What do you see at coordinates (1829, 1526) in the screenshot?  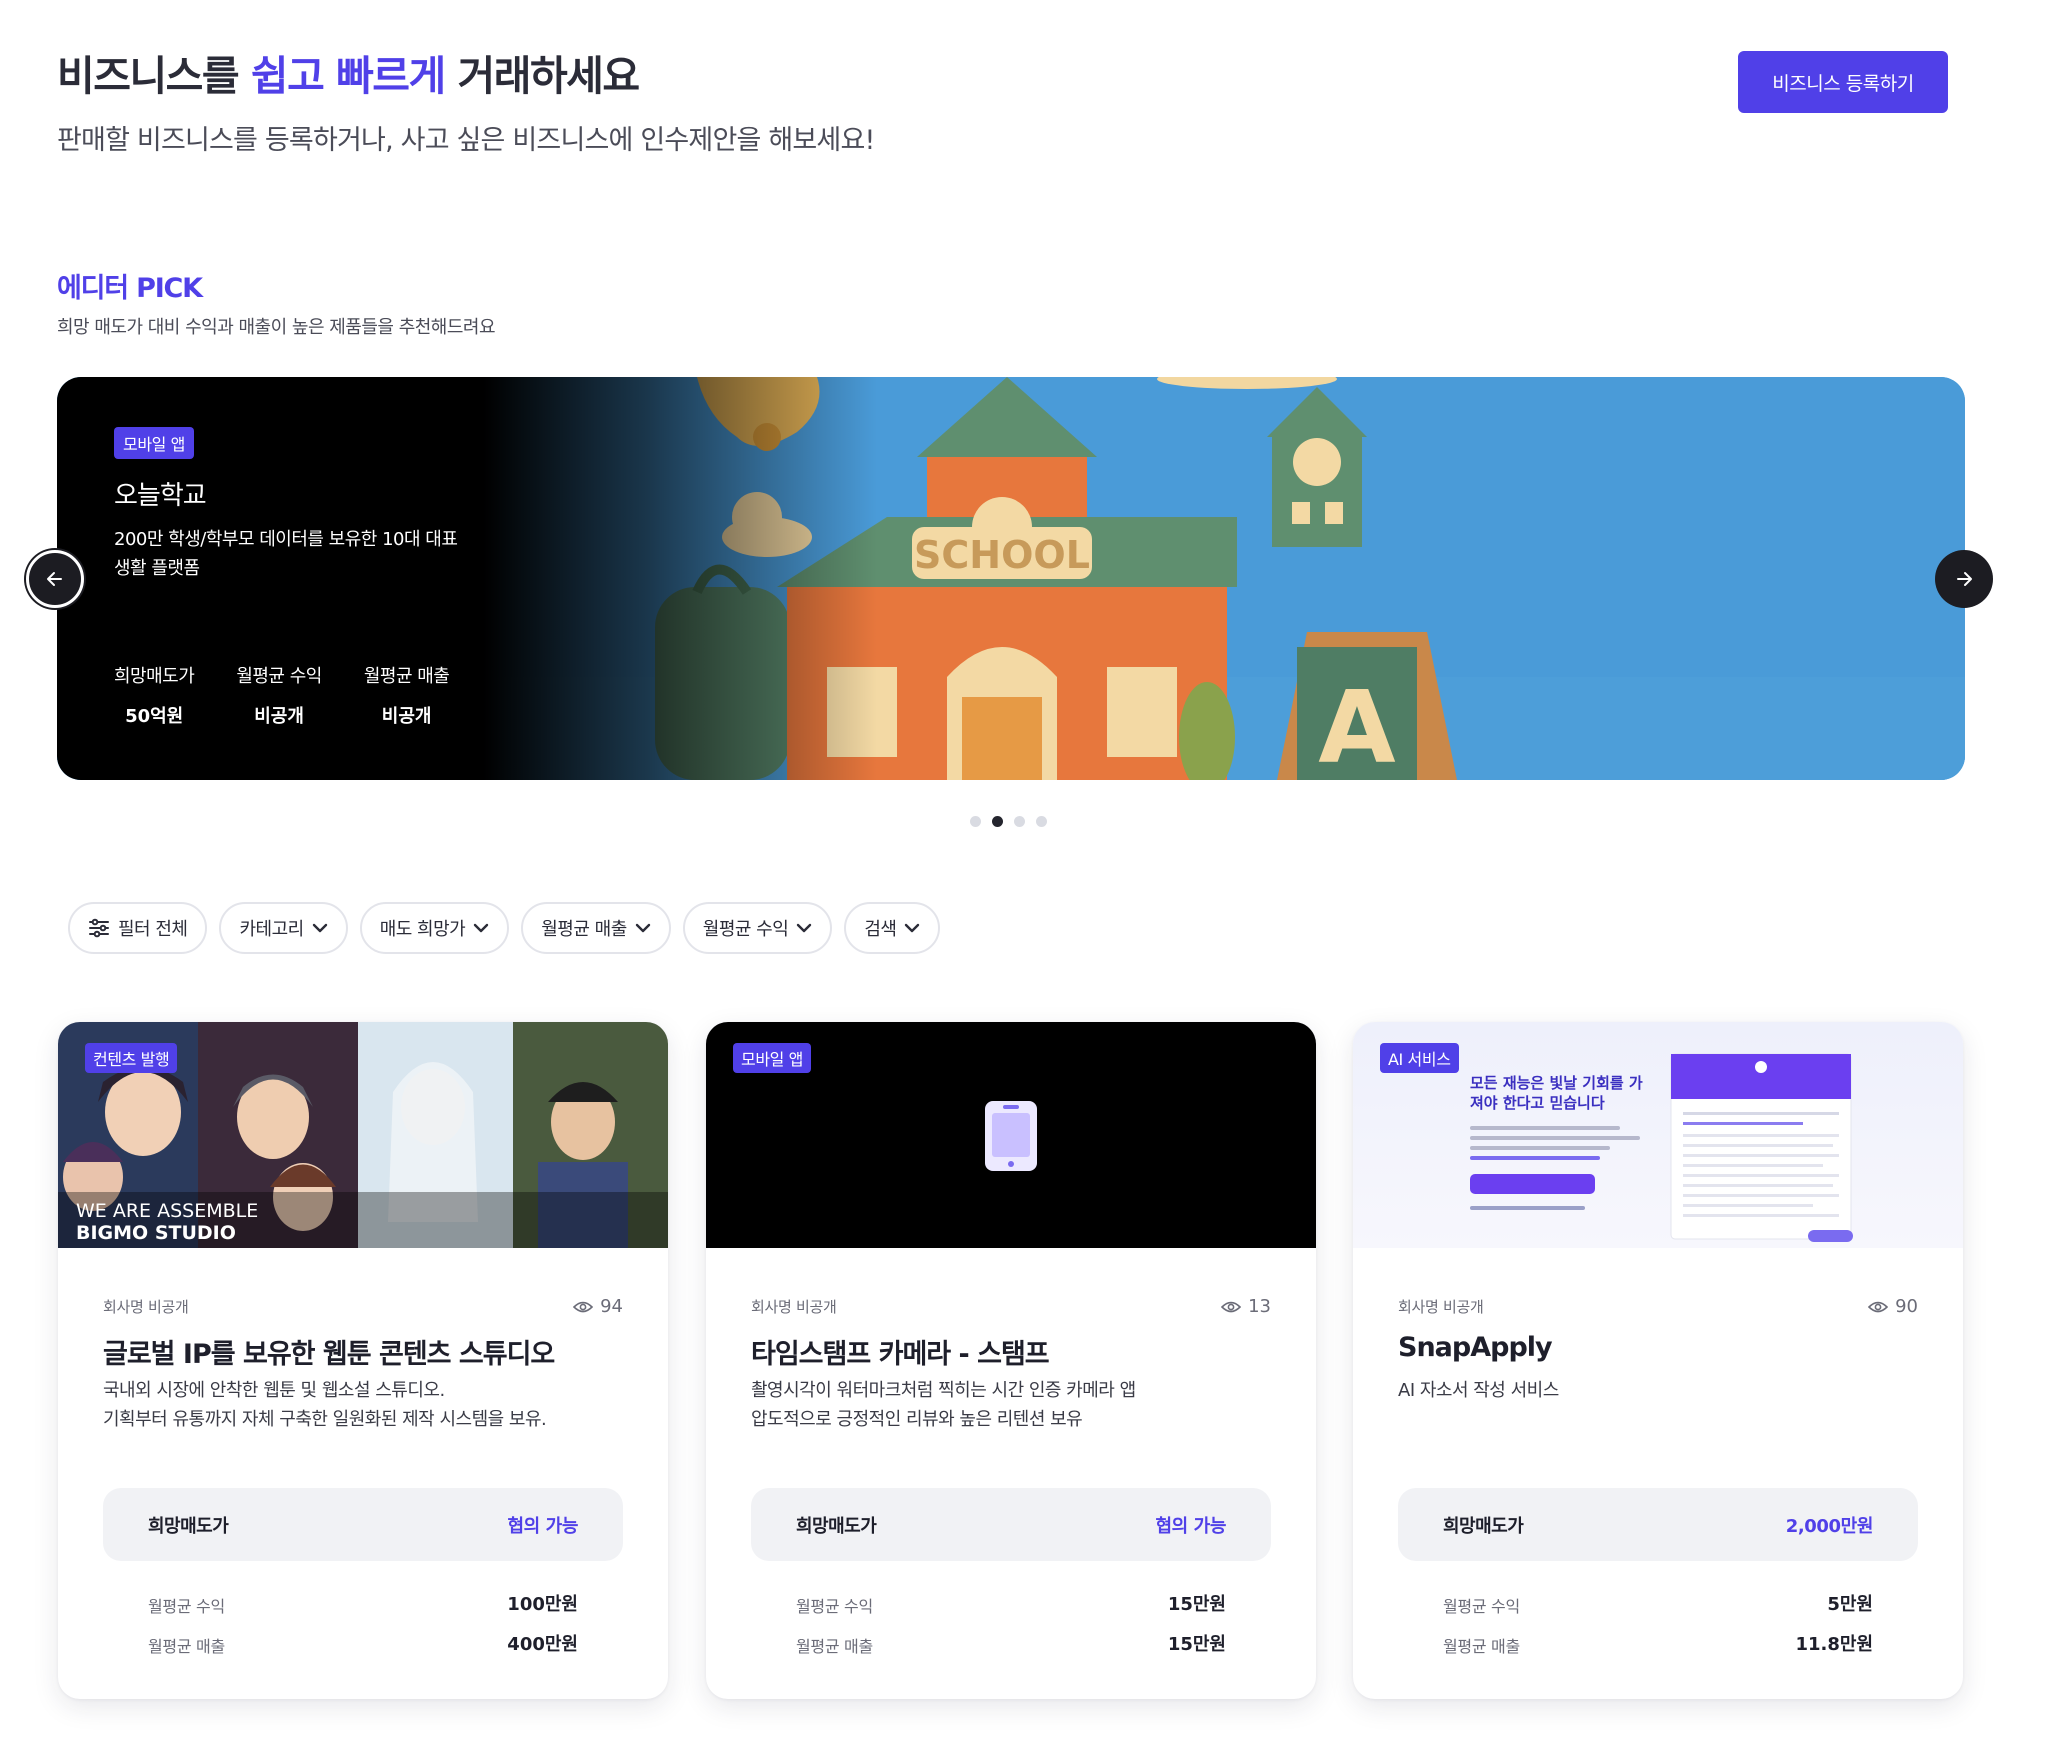 I see `asking-price-value: 2,000만원` at bounding box center [1829, 1526].